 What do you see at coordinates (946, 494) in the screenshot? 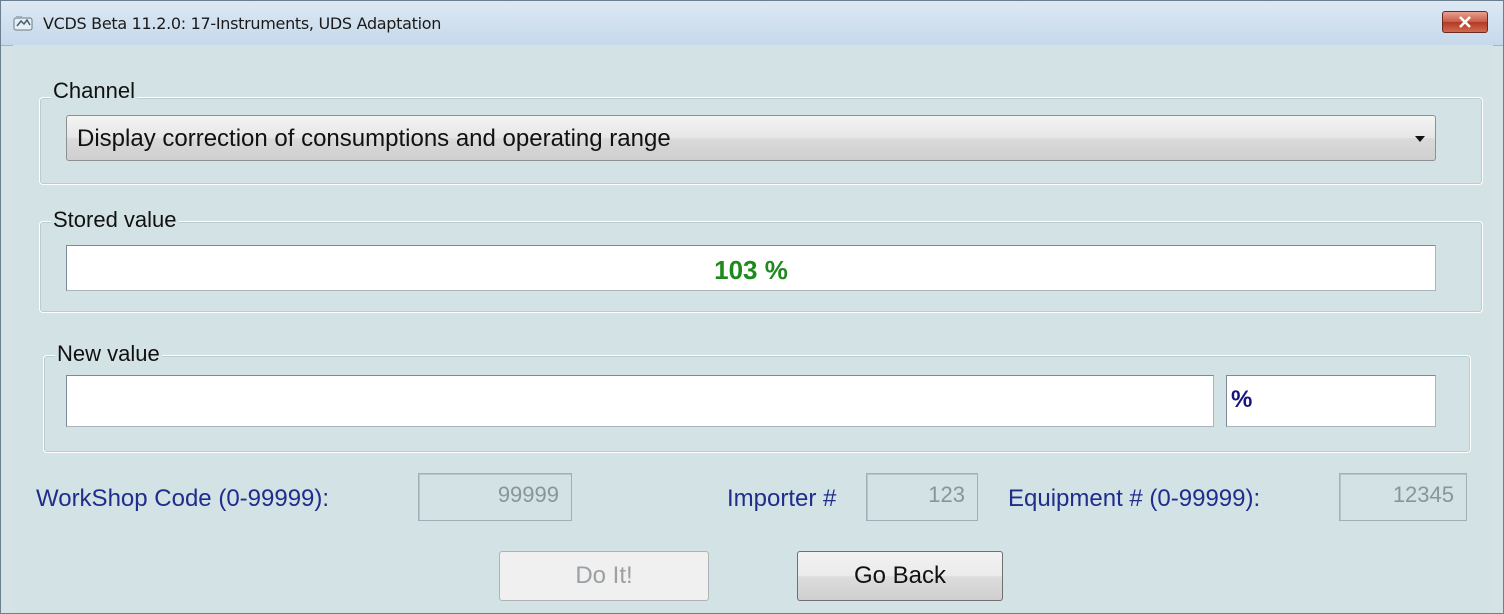
I see `importer-value: 123` at bounding box center [946, 494].